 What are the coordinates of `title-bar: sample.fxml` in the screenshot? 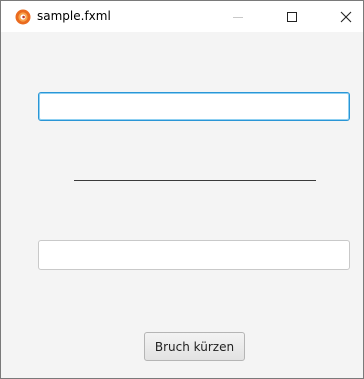 It's located at (182, 16).